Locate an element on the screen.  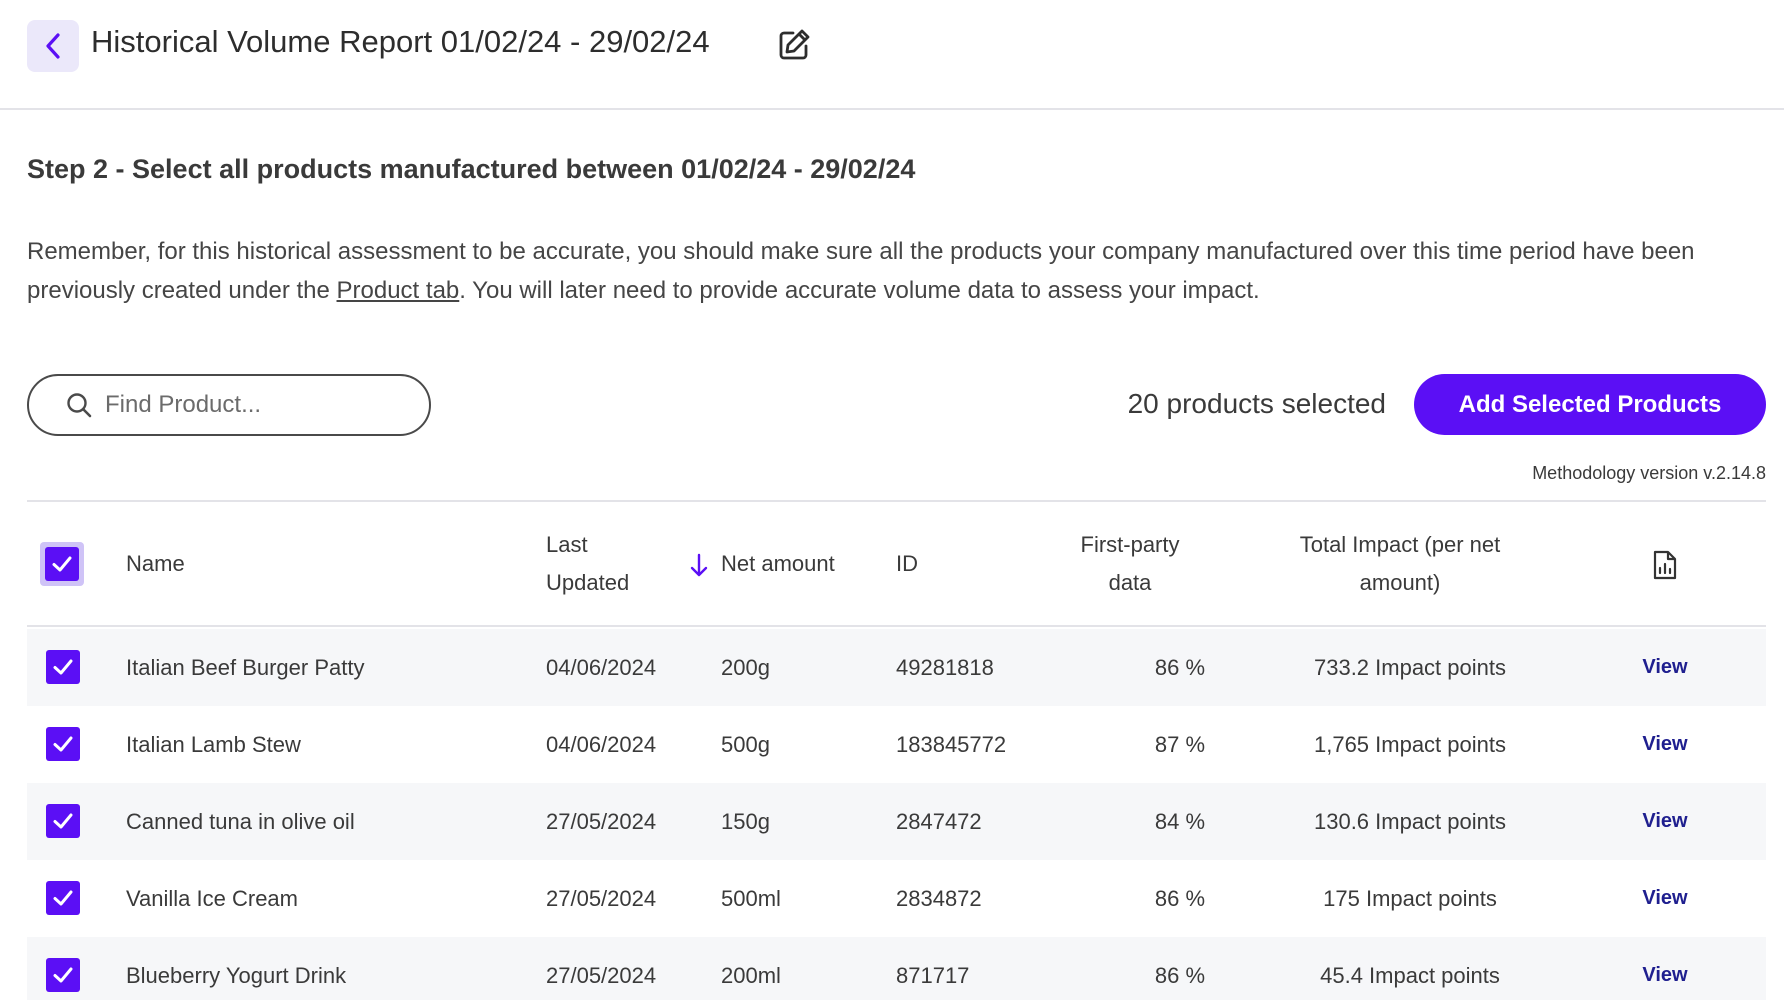
cell-net-amount: 500ml is located at coordinates (751, 898).